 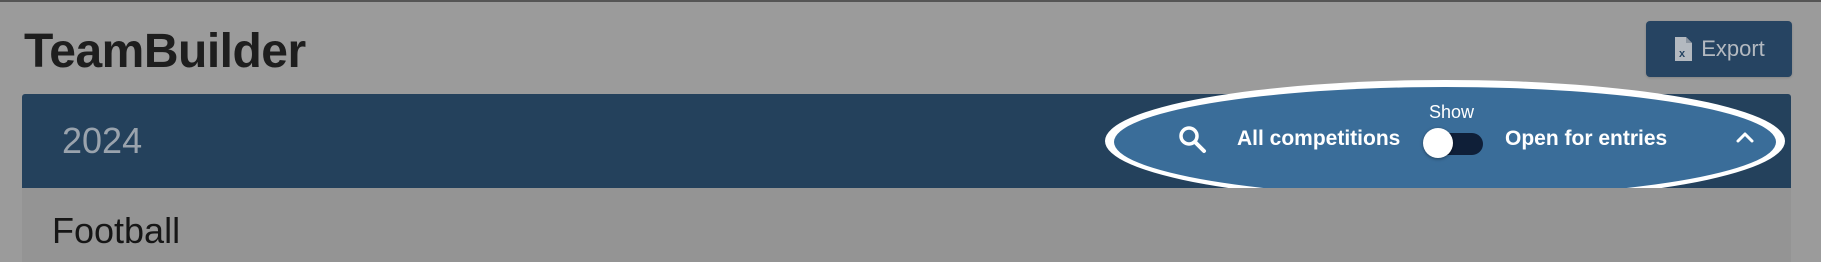 What do you see at coordinates (1455, 143) in the screenshot?
I see `open-for-entries-toggle` at bounding box center [1455, 143].